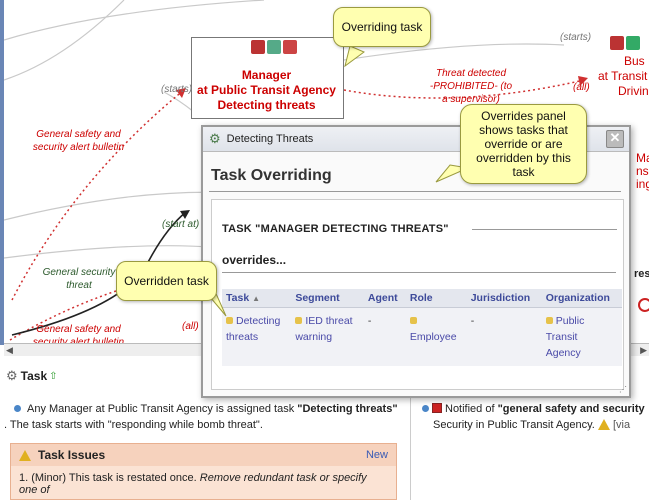  What do you see at coordinates (523, 130) in the screenshot?
I see `callout-line: shows tasks that` at bounding box center [523, 130].